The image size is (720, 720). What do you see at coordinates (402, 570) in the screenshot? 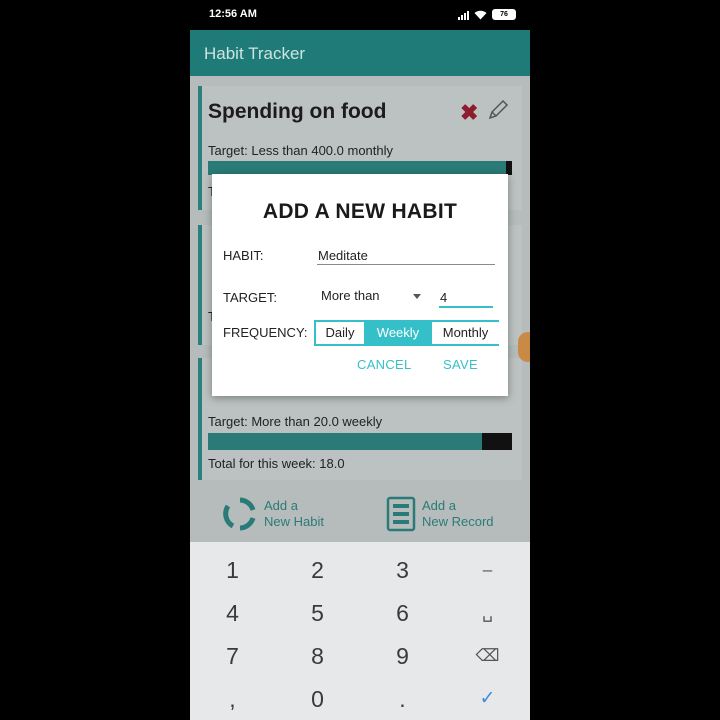
I see `key-3: 3` at bounding box center [402, 570].